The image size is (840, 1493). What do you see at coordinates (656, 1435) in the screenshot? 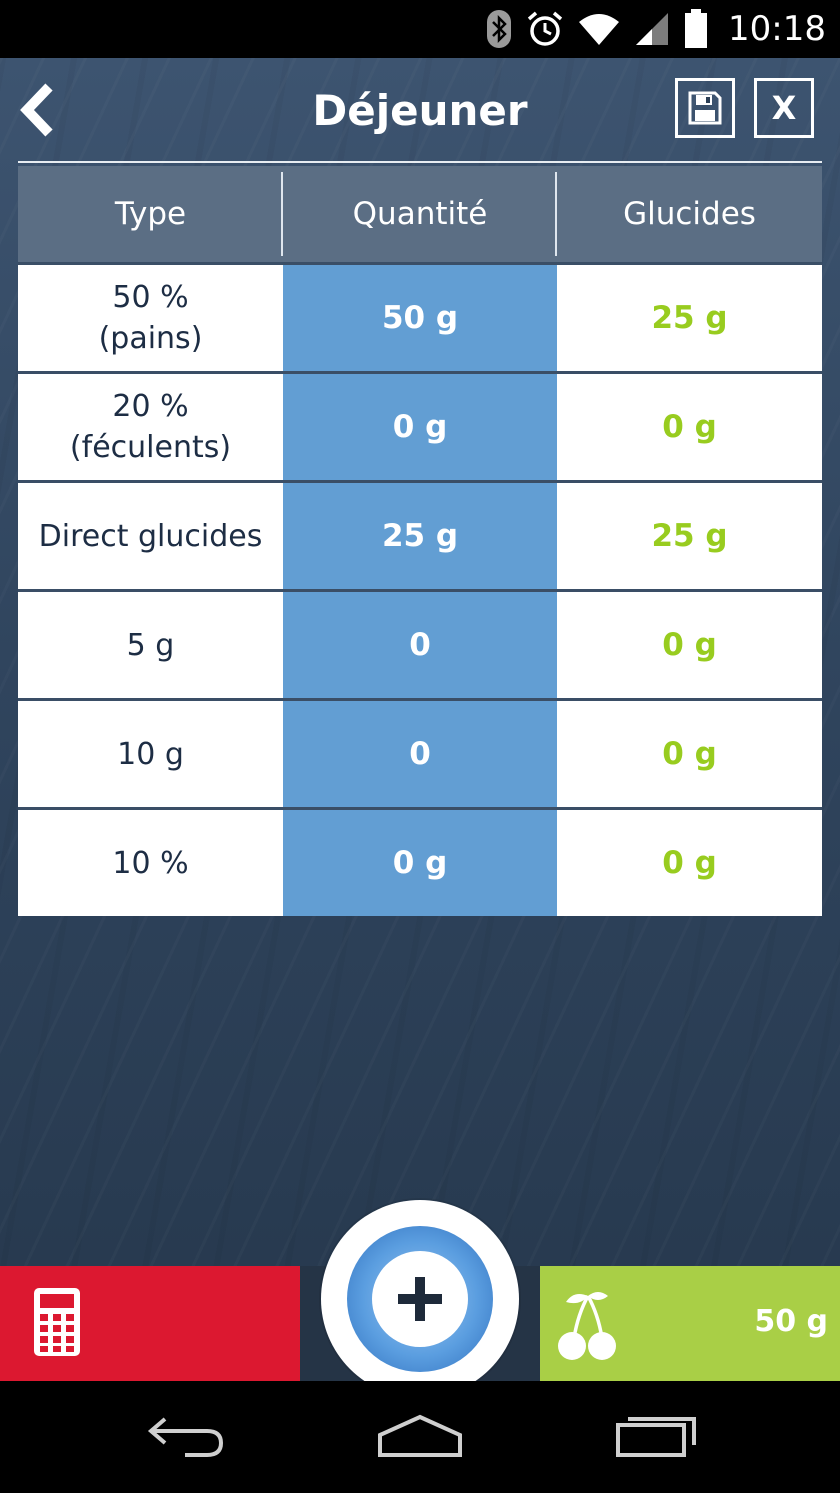
I see `nav-recent-apps-icon` at bounding box center [656, 1435].